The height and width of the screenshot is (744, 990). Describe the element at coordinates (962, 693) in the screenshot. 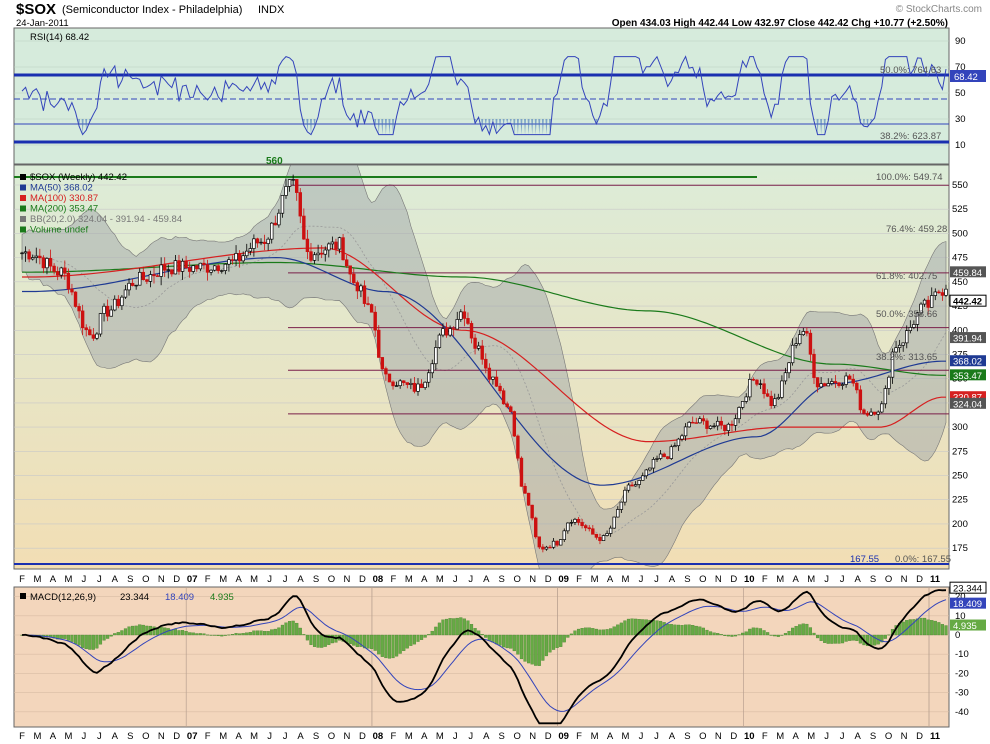

I see `macd-tick--30: -30` at that location.